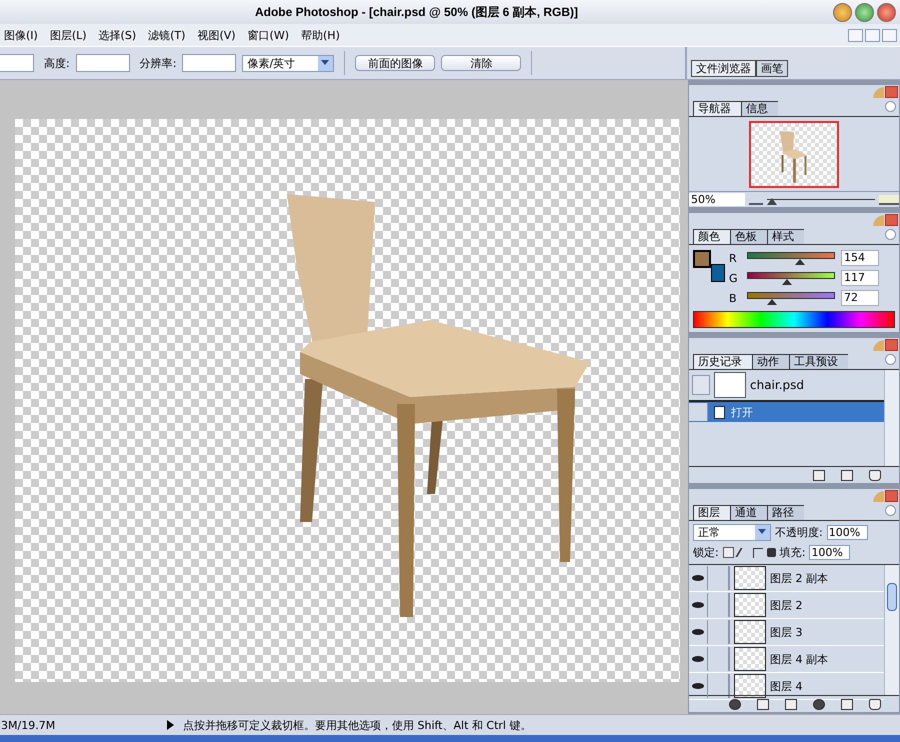 The height and width of the screenshot is (742, 900). Describe the element at coordinates (793, 552) in the screenshot. I see `fill-label: 填充:` at that location.